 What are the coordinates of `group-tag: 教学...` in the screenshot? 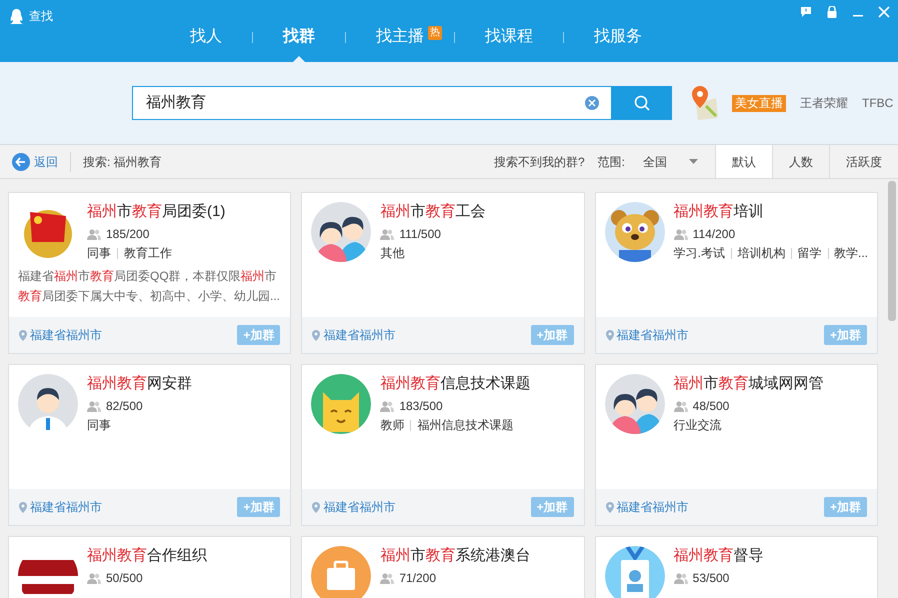 It's located at (851, 253).